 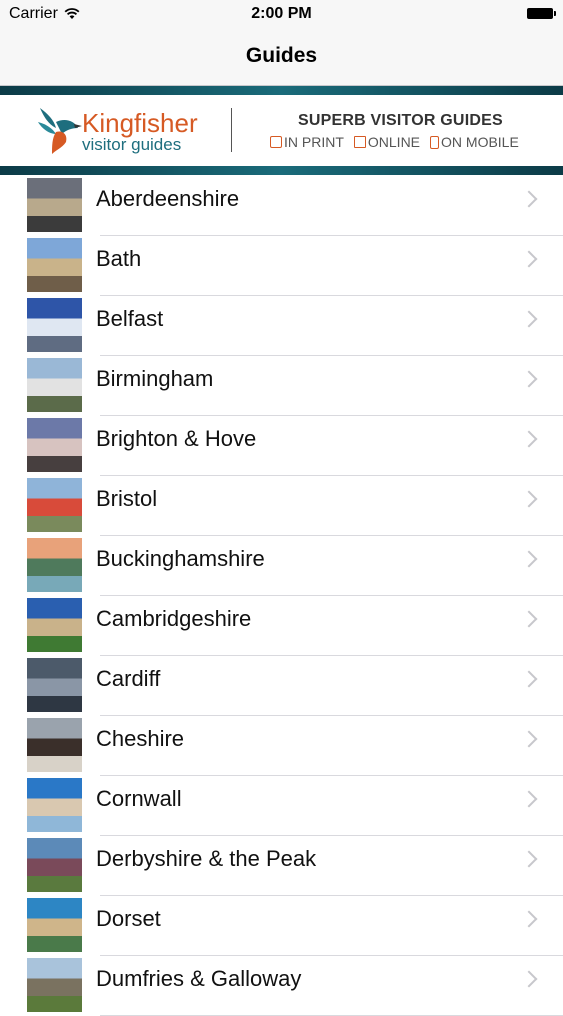 I want to click on monitor-icon, so click(x=359, y=142).